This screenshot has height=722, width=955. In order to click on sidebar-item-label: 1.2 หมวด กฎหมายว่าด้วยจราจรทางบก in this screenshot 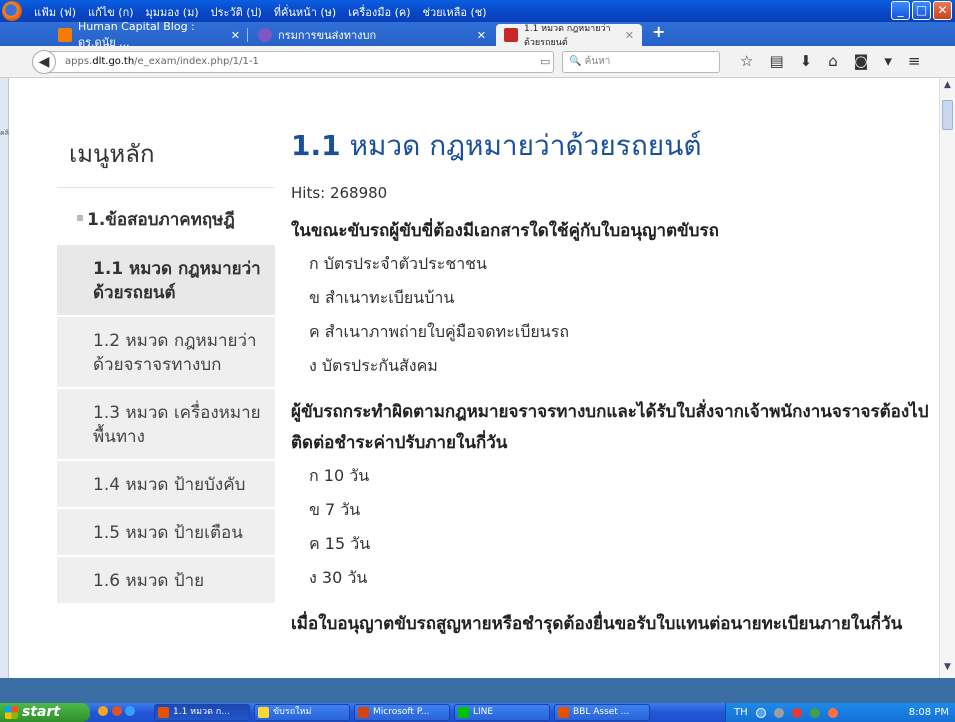, I will do `click(175, 353)`.